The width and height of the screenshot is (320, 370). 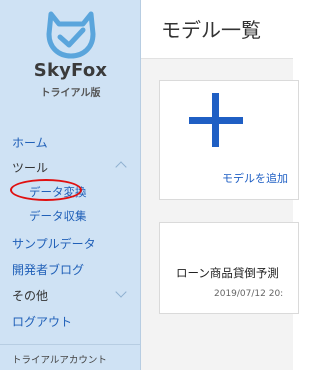 I want to click on fox-check-icon, so click(x=71, y=35).